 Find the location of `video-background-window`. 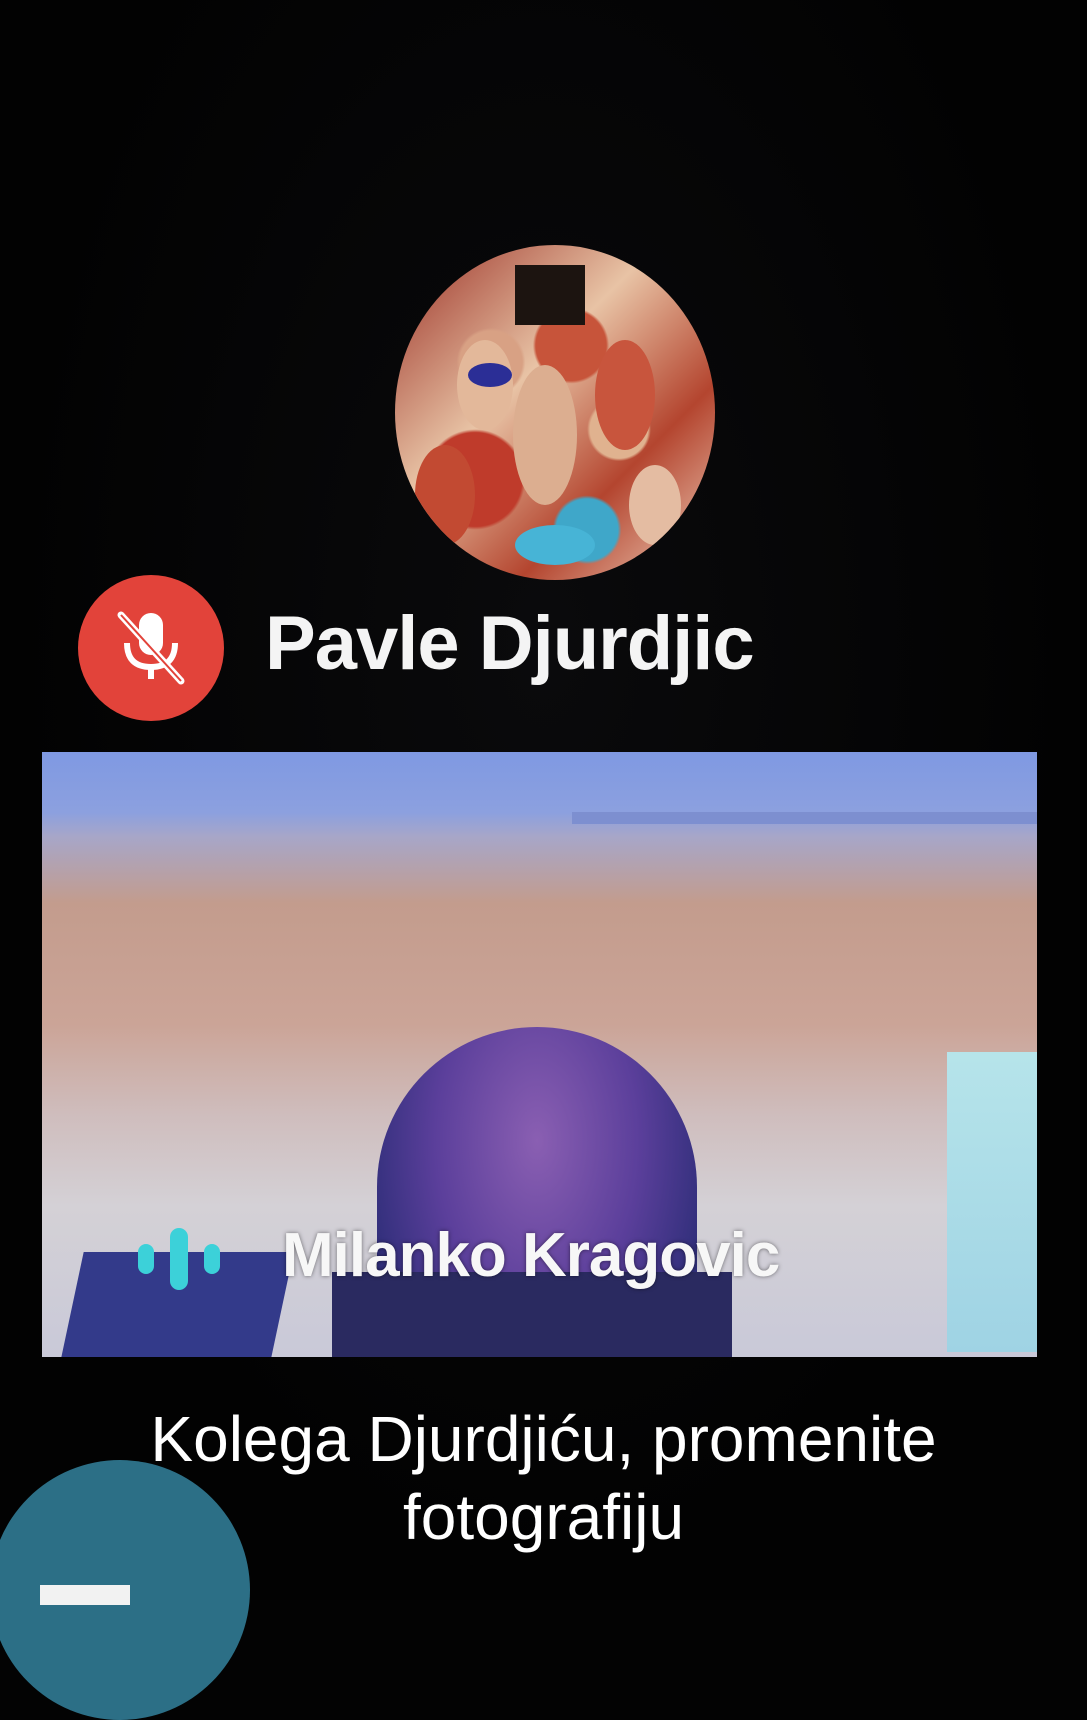

video-background-window is located at coordinates (992, 1202).